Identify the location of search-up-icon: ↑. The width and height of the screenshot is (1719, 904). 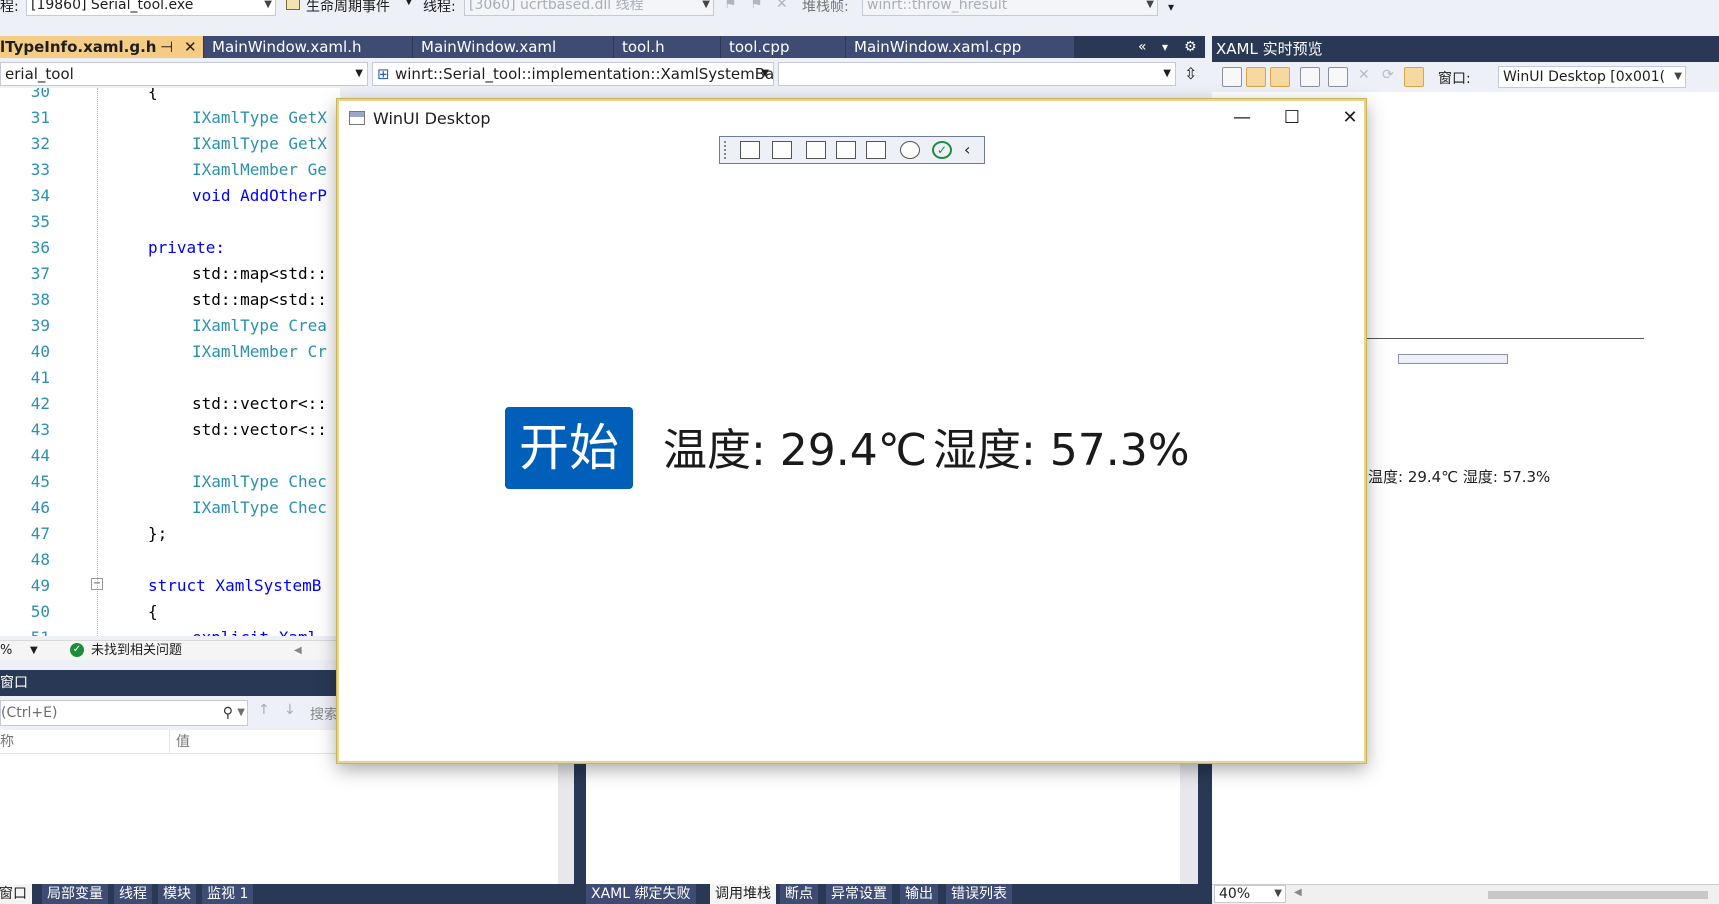
(264, 710).